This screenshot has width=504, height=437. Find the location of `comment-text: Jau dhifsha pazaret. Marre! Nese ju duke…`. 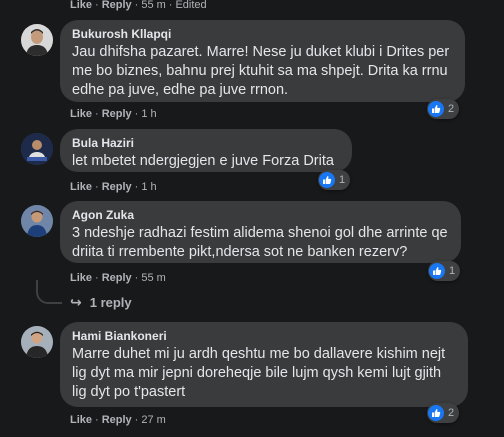

comment-text: Jau dhifsha pazaret. Marre! Nese ju duke… is located at coordinates (261, 71).